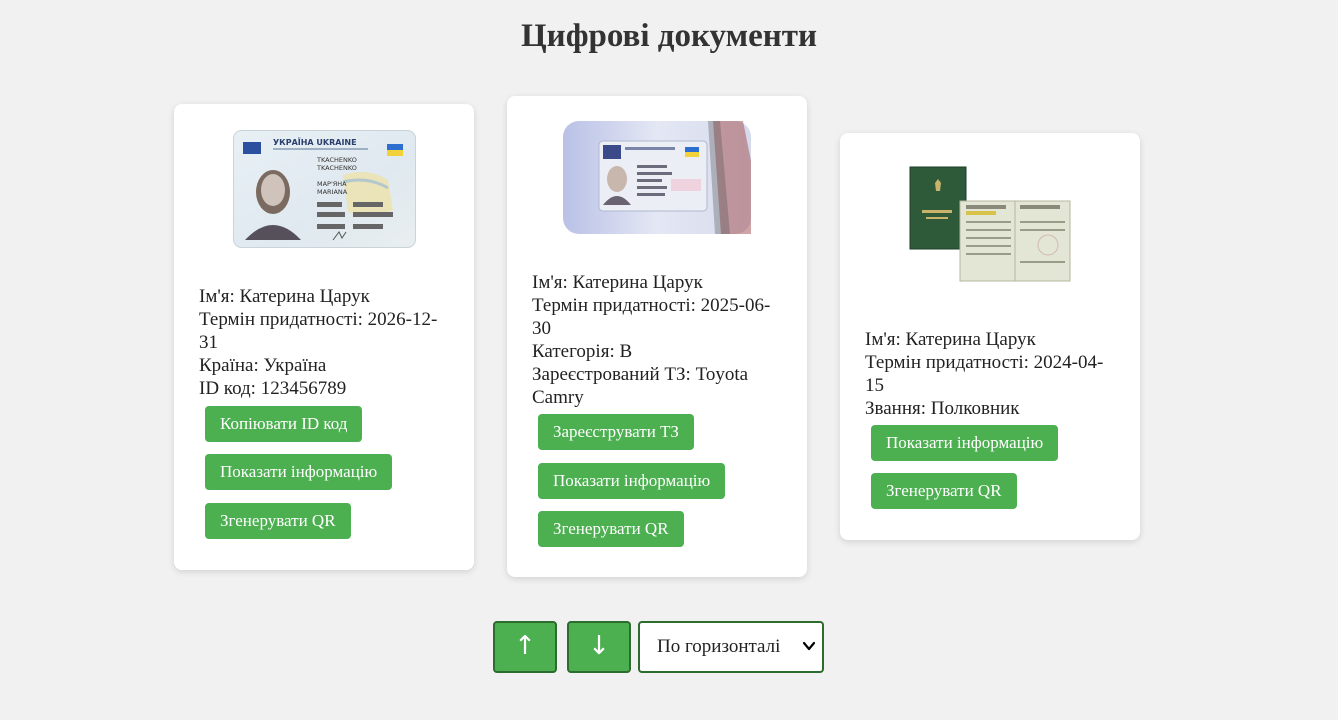  I want to click on field-country: Країна: Україна, so click(263, 365).